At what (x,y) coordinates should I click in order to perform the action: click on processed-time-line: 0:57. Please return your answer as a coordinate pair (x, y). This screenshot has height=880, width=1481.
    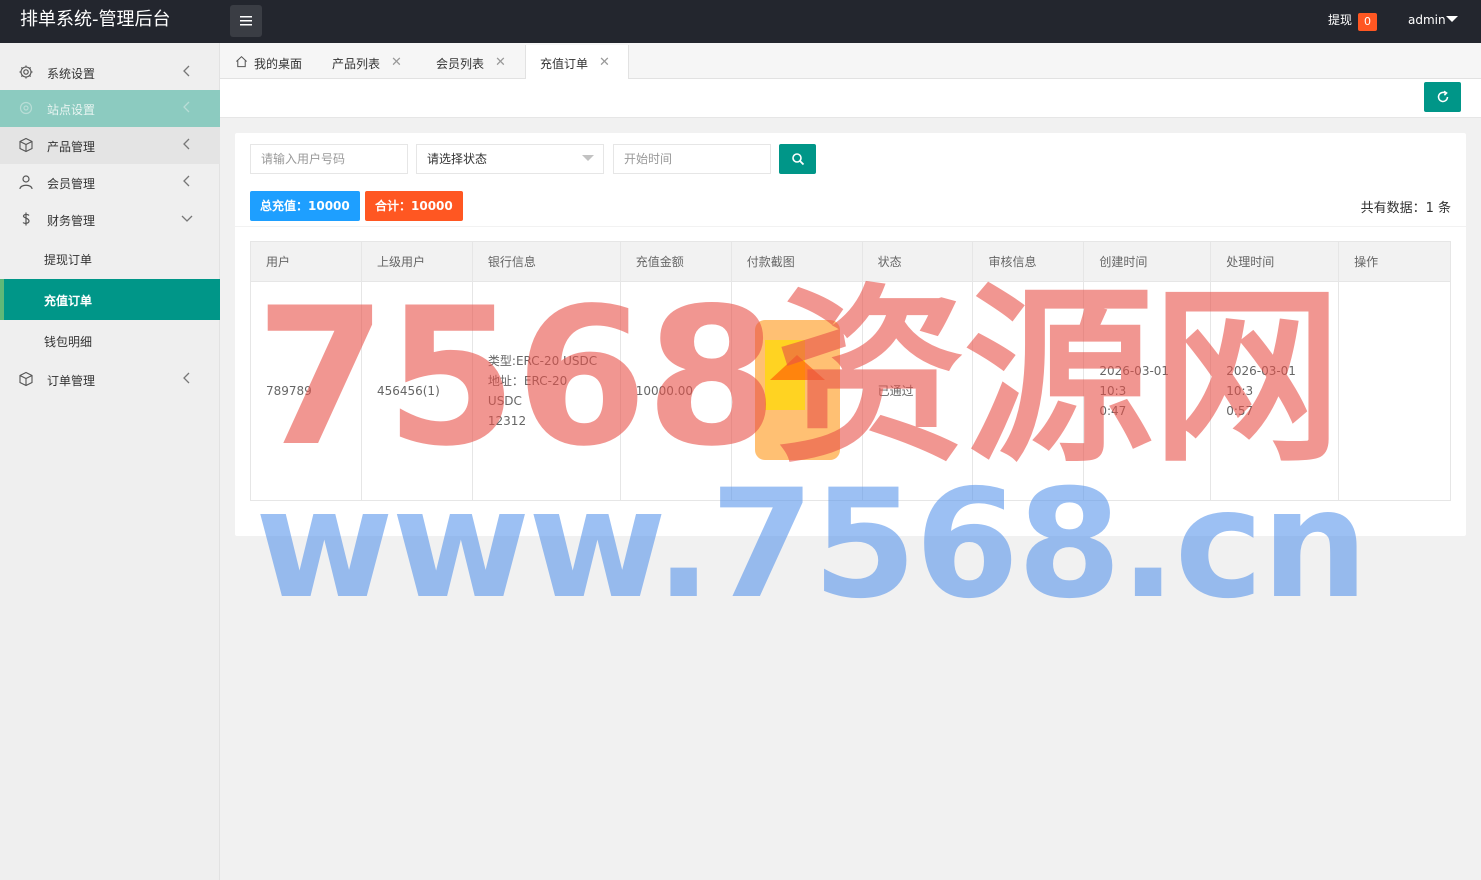
    Looking at the image, I should click on (1240, 411).